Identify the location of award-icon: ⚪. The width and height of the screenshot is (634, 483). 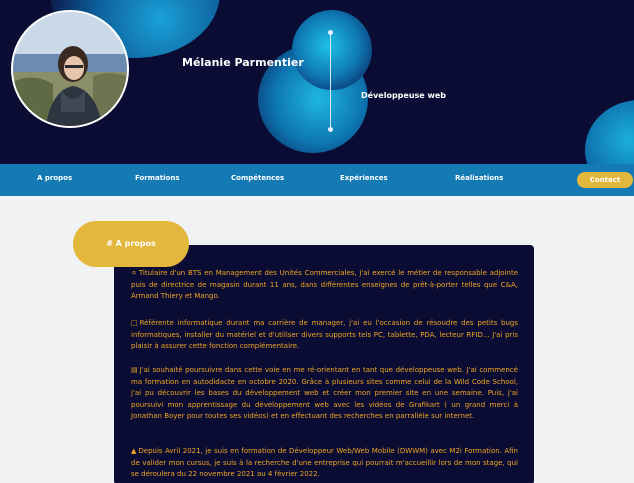
(134, 273).